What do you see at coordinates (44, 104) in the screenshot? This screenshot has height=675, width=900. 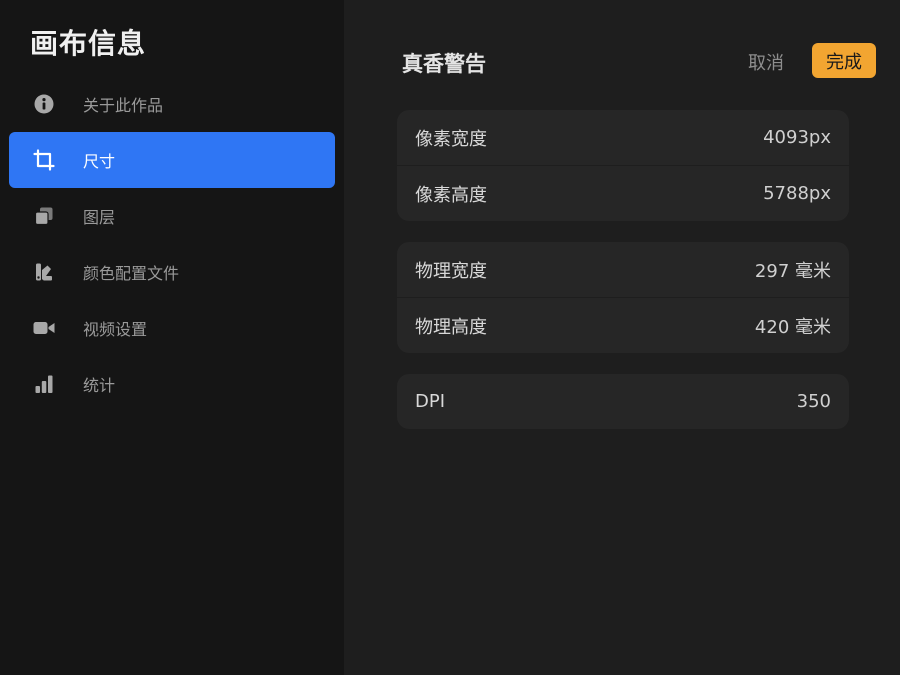 I see `info-icon` at bounding box center [44, 104].